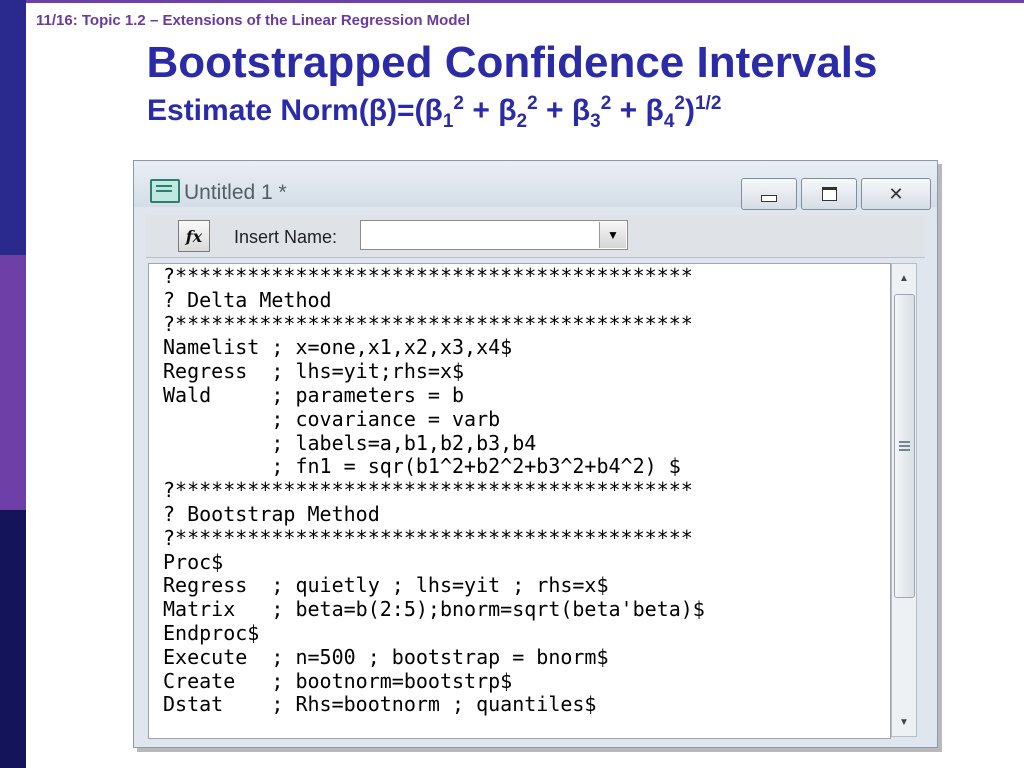 The height and width of the screenshot is (768, 1024). I want to click on function-button: fx, so click(194, 236).